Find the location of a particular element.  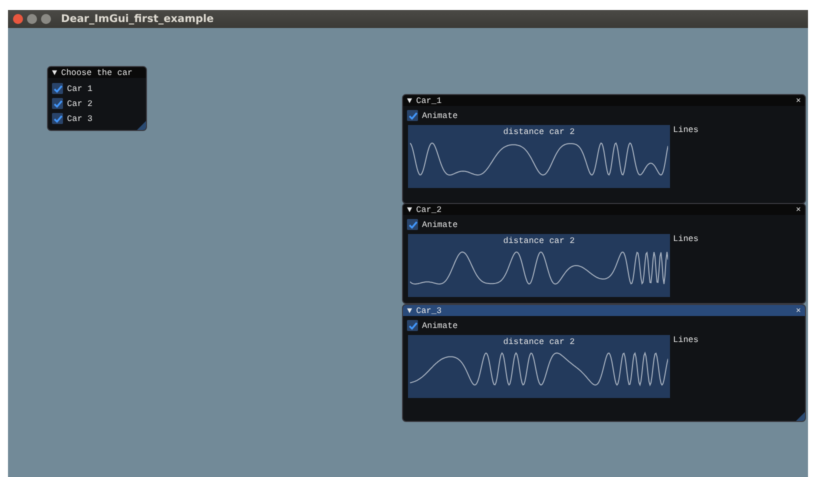

window-titlebar: ▼ Choose the car is located at coordinates (97, 72).